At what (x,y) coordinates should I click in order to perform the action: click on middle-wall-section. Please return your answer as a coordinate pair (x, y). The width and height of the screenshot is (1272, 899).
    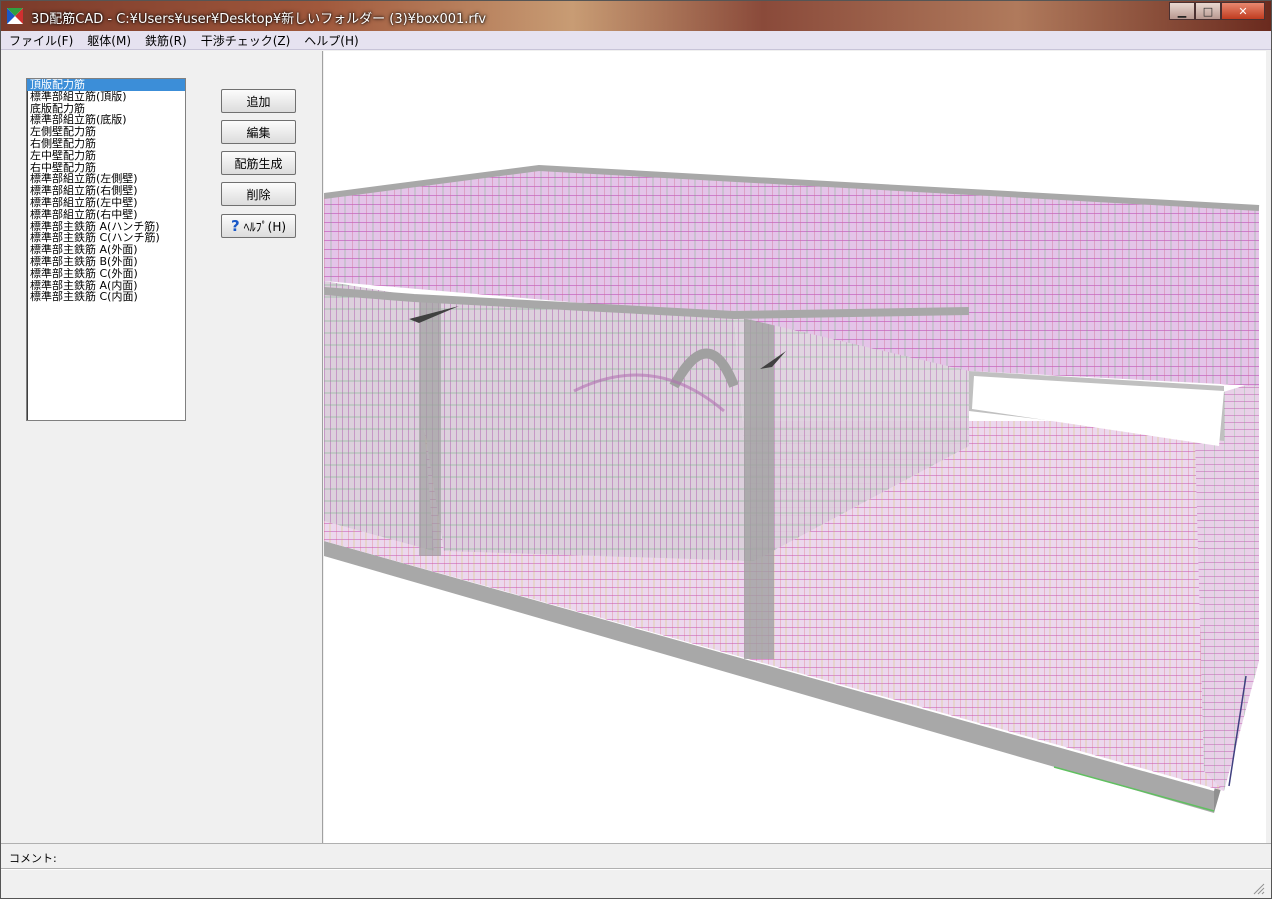
    Looking at the image, I should click on (759, 489).